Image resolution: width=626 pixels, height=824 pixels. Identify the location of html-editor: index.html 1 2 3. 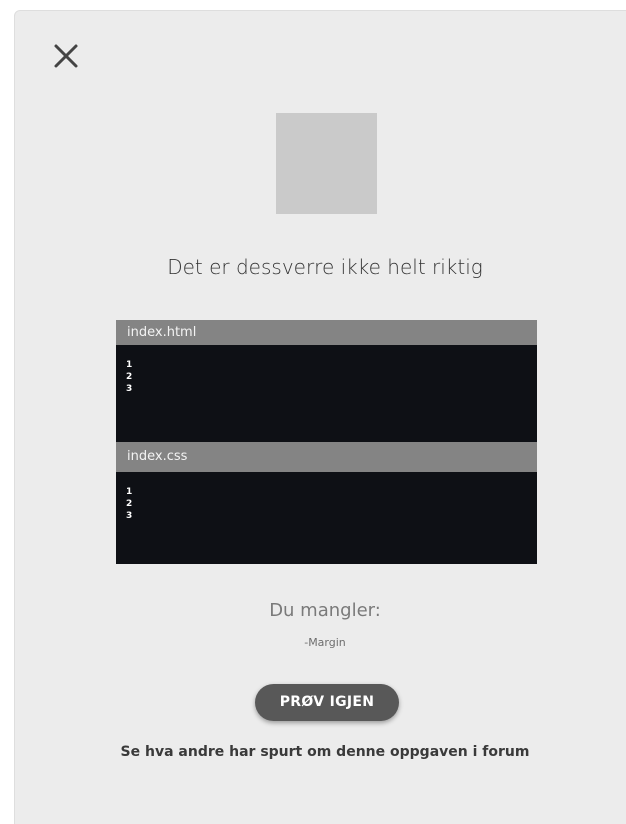
(326, 381).